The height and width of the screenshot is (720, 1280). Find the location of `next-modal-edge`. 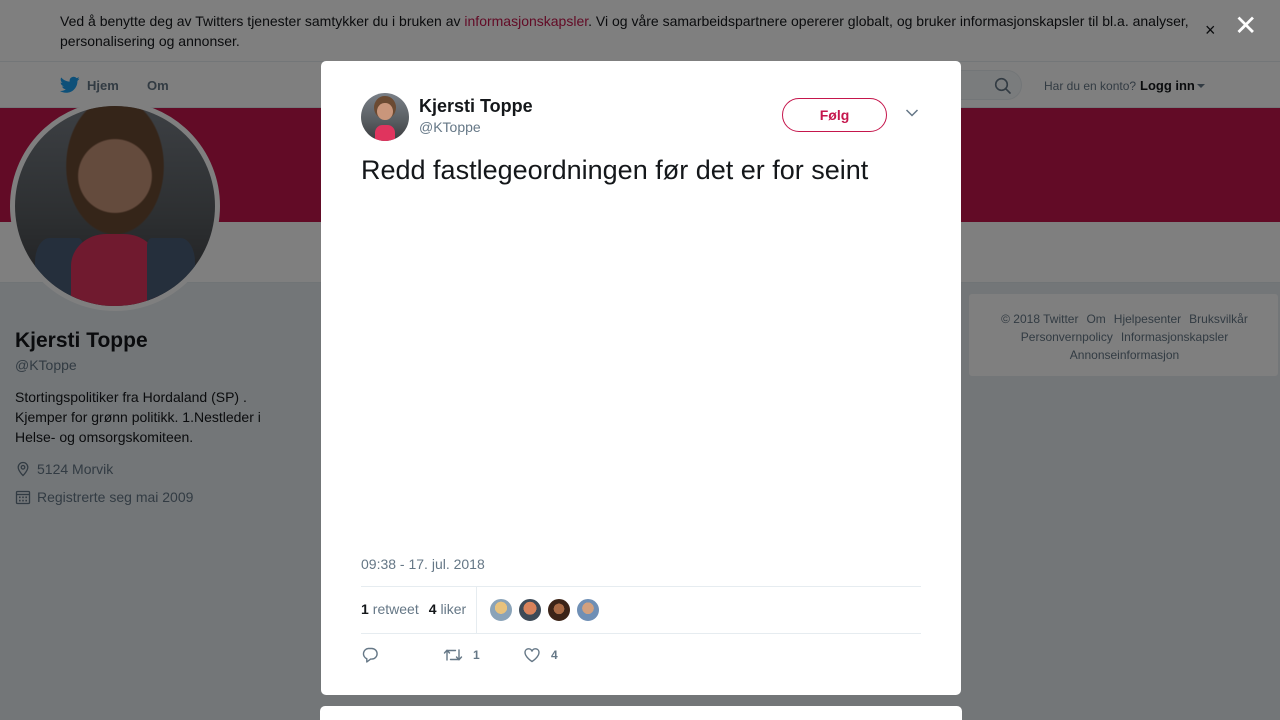

next-modal-edge is located at coordinates (641, 713).